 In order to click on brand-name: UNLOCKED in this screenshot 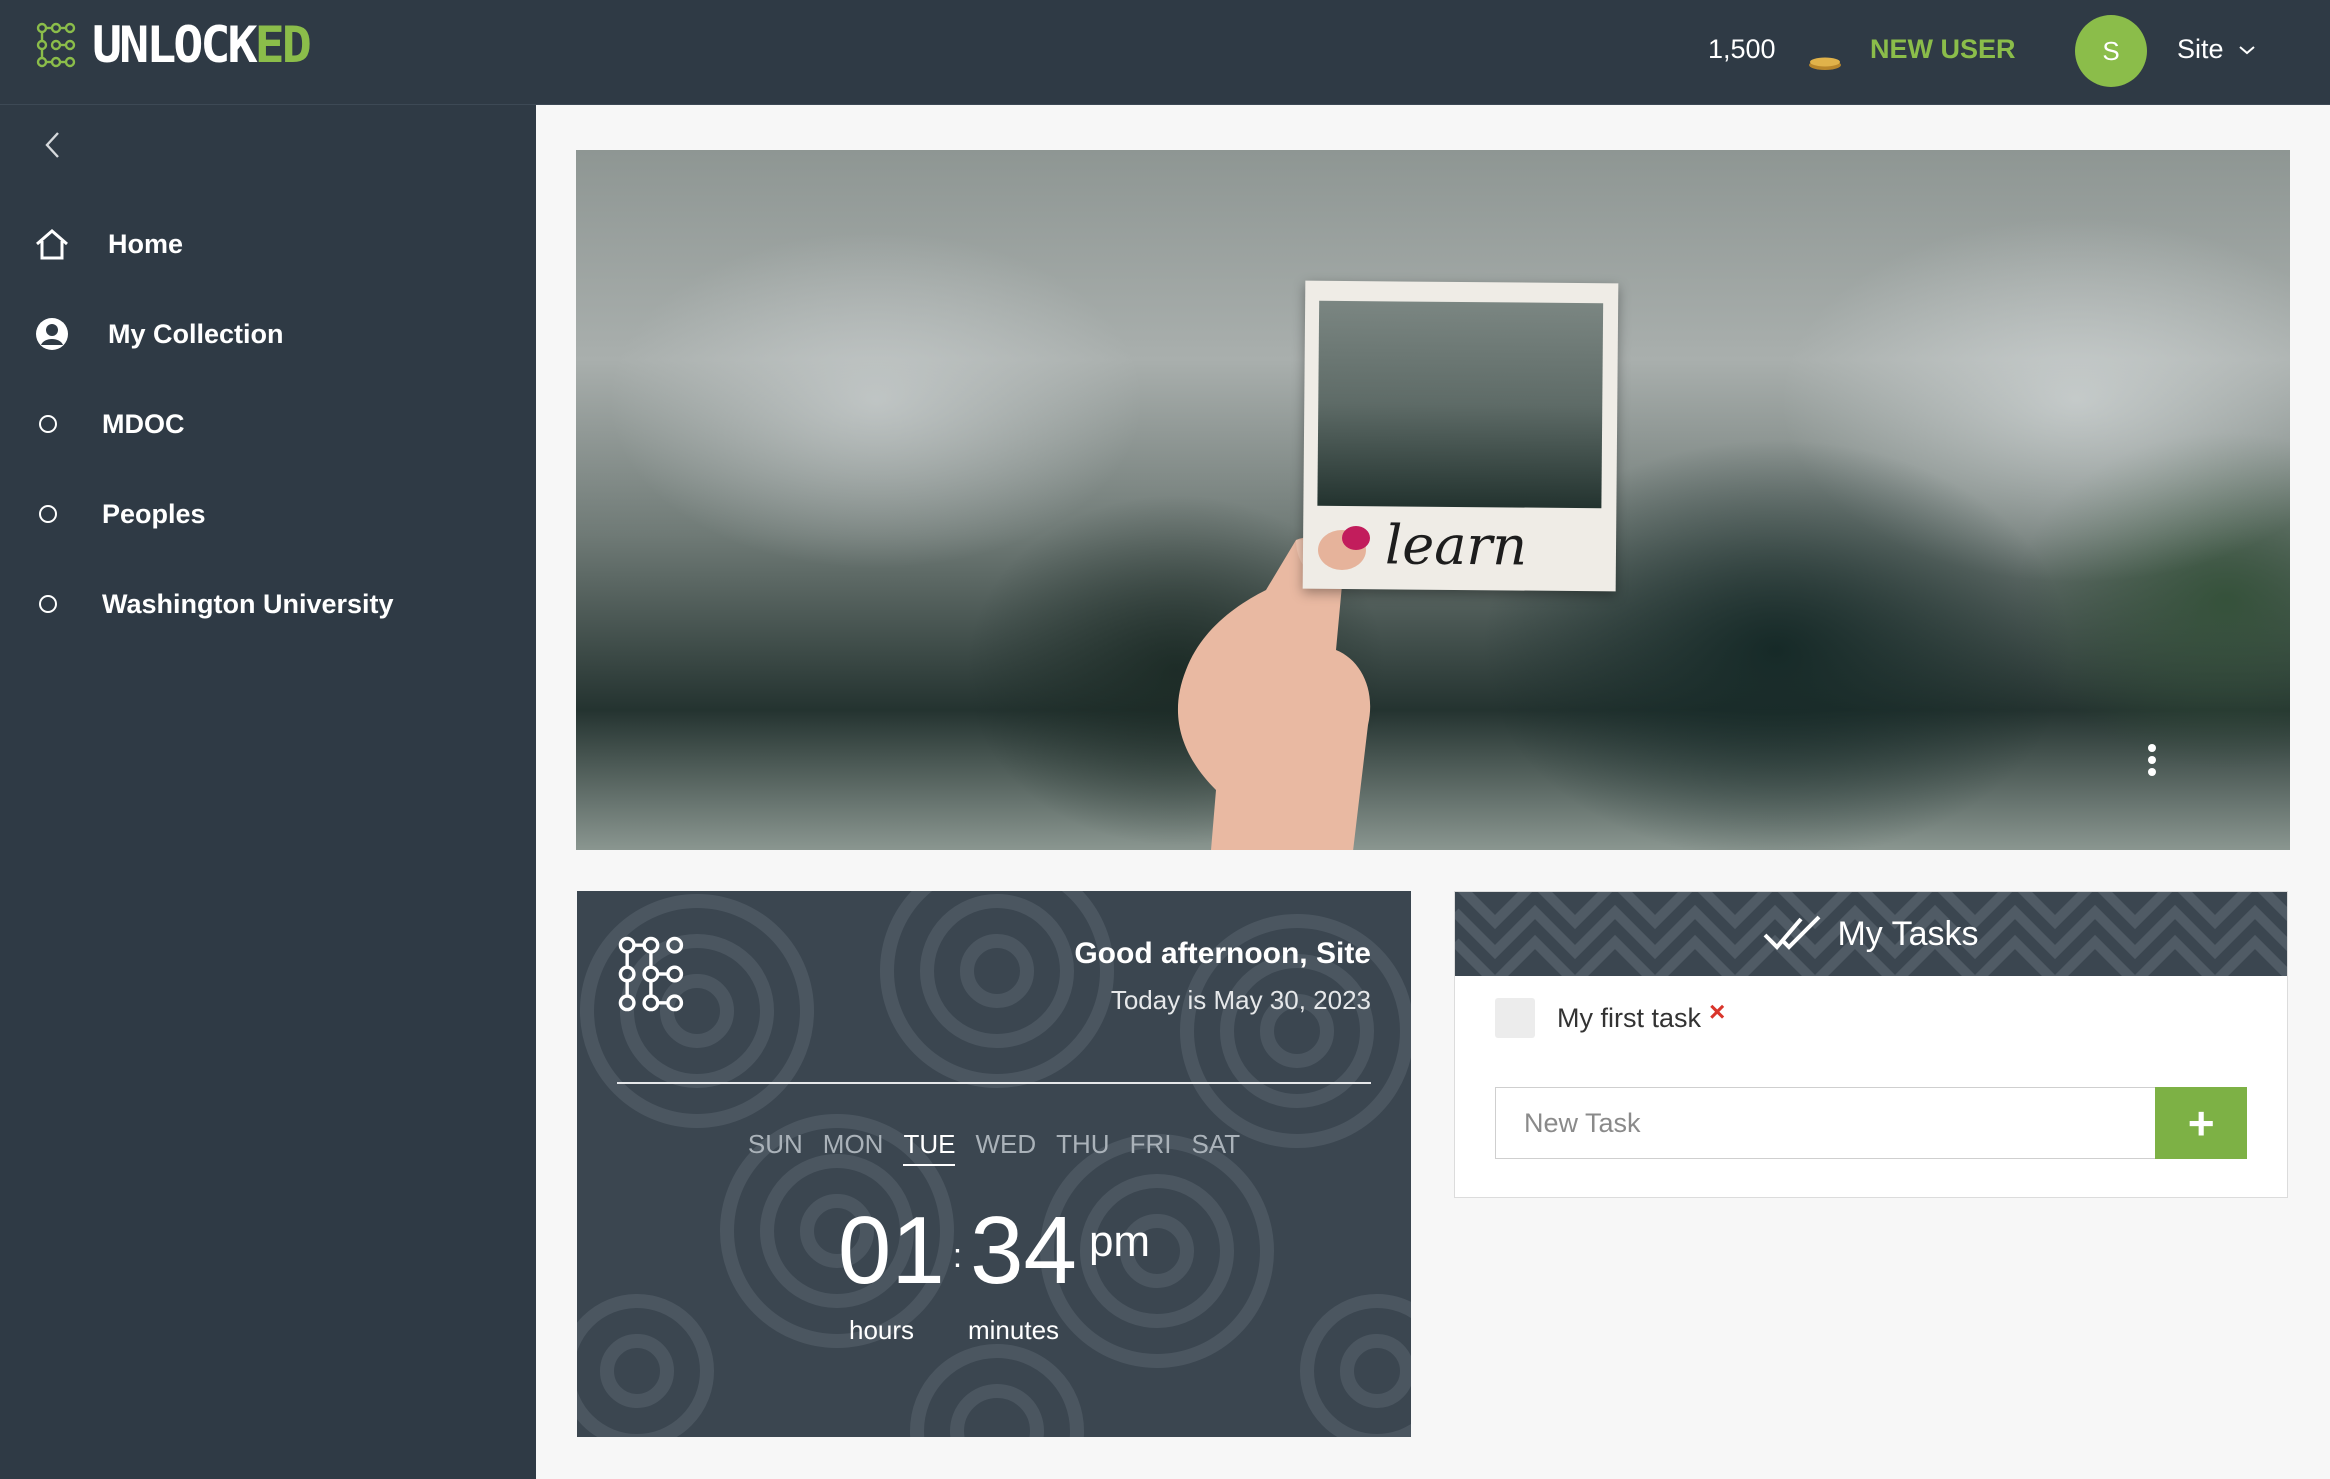, I will do `click(202, 45)`.